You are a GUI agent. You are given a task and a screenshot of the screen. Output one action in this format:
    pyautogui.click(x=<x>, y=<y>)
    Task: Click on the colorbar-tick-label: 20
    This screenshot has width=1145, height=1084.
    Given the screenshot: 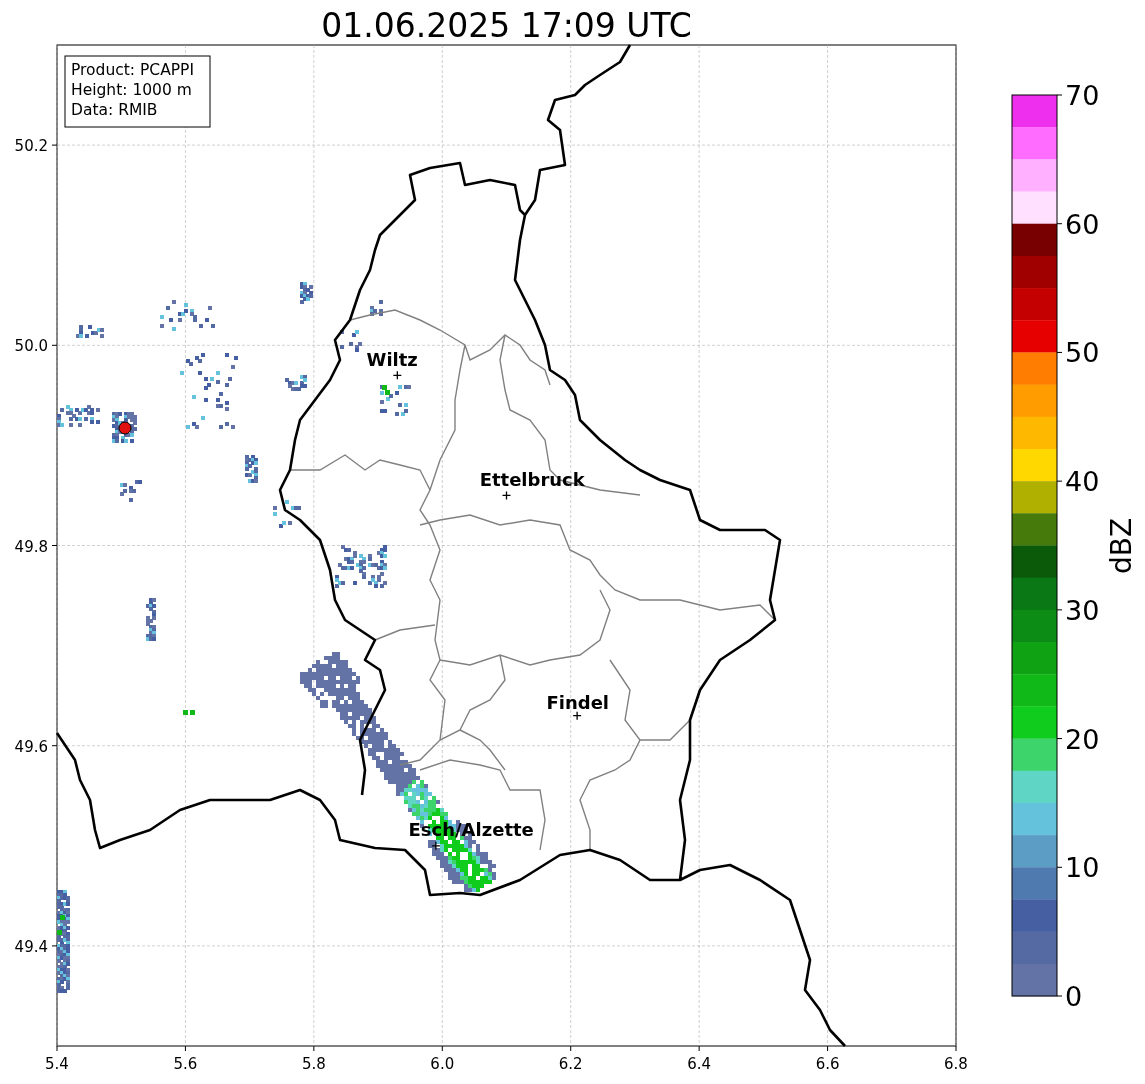 What is the action you would take?
    pyautogui.click(x=1082, y=739)
    